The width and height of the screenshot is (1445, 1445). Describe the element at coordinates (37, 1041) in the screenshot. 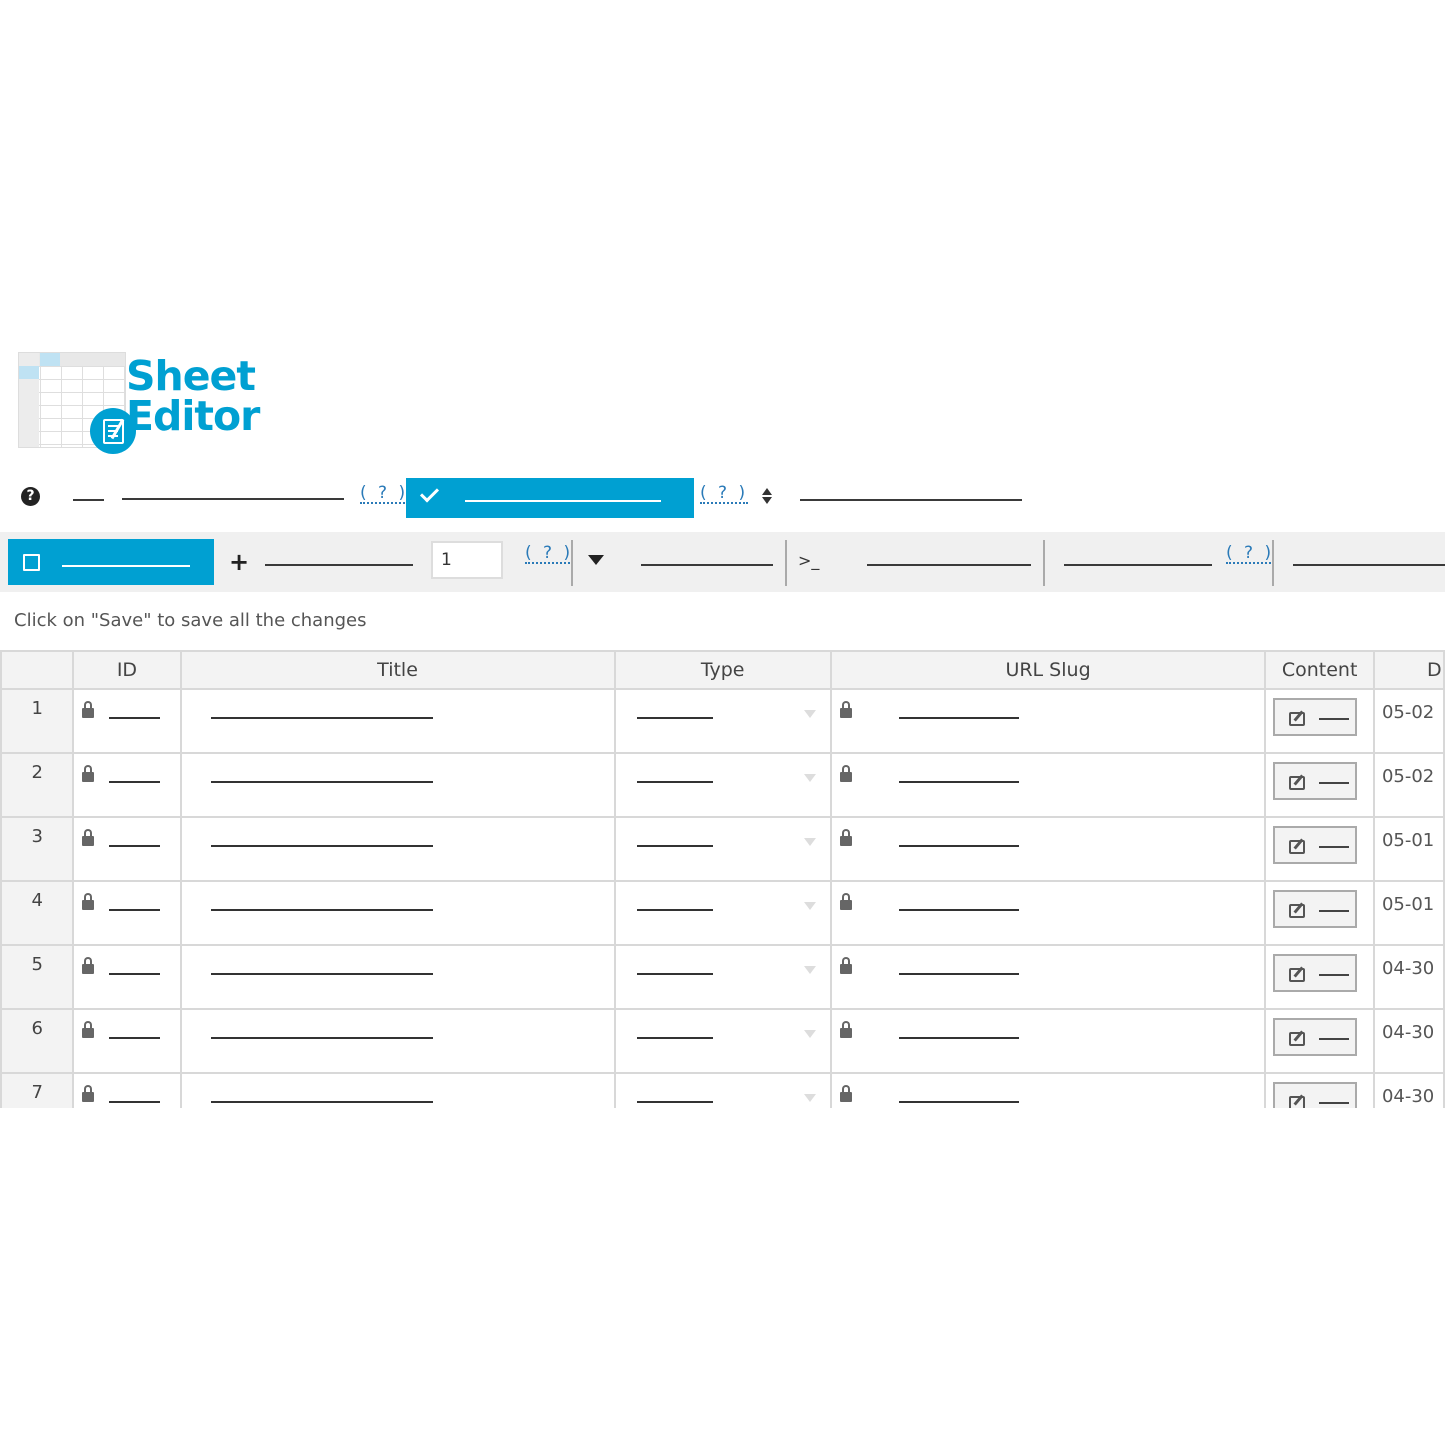

I see `row-number: 6` at that location.